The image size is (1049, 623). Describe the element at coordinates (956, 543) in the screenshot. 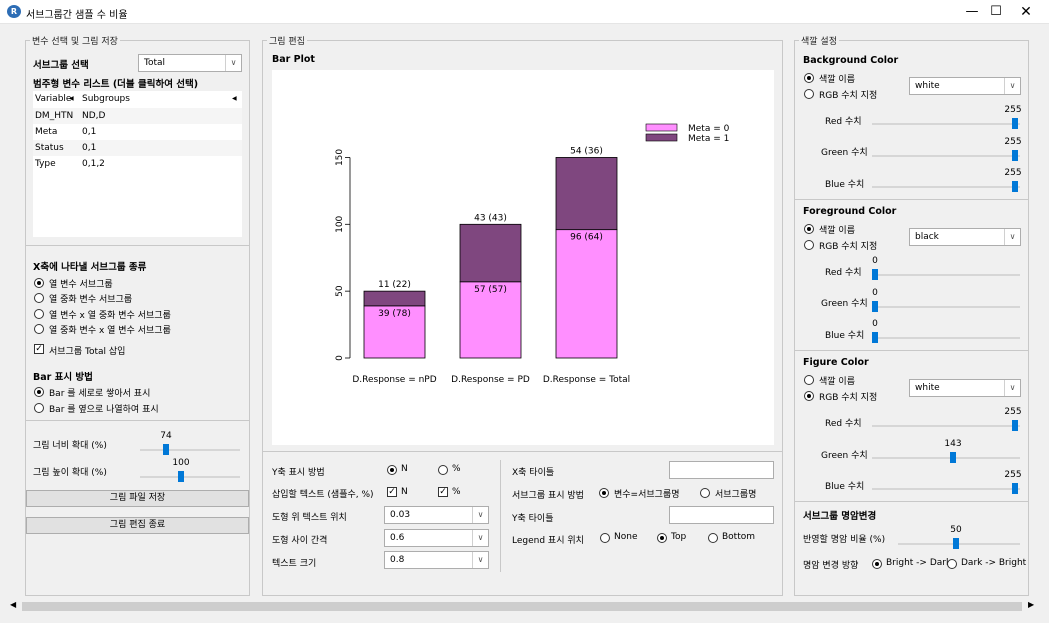

I see `brightness-ratio-slider` at that location.